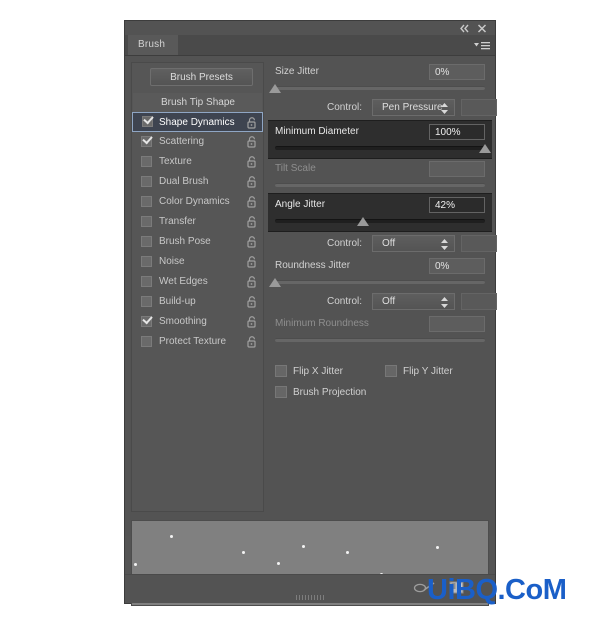 The height and width of the screenshot is (617, 600). Describe the element at coordinates (380, 372) in the screenshot. I see `flip-jitter-row: Flip X Jitter Flip Y Jitter` at that location.